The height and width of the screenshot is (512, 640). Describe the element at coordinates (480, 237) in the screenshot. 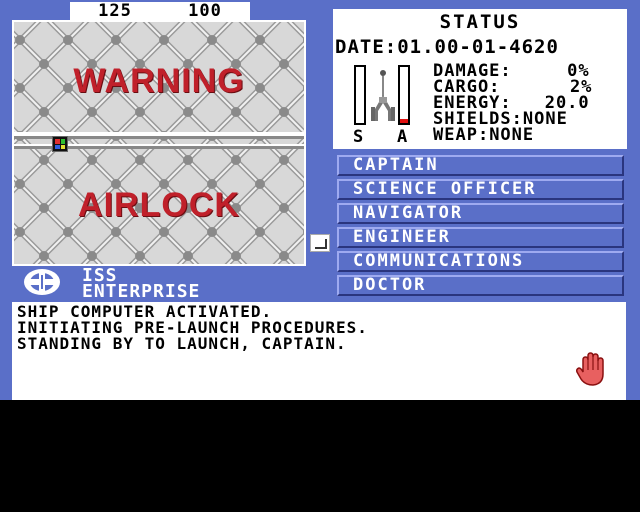

I see `crew-engineer-button: ENGINEER` at that location.